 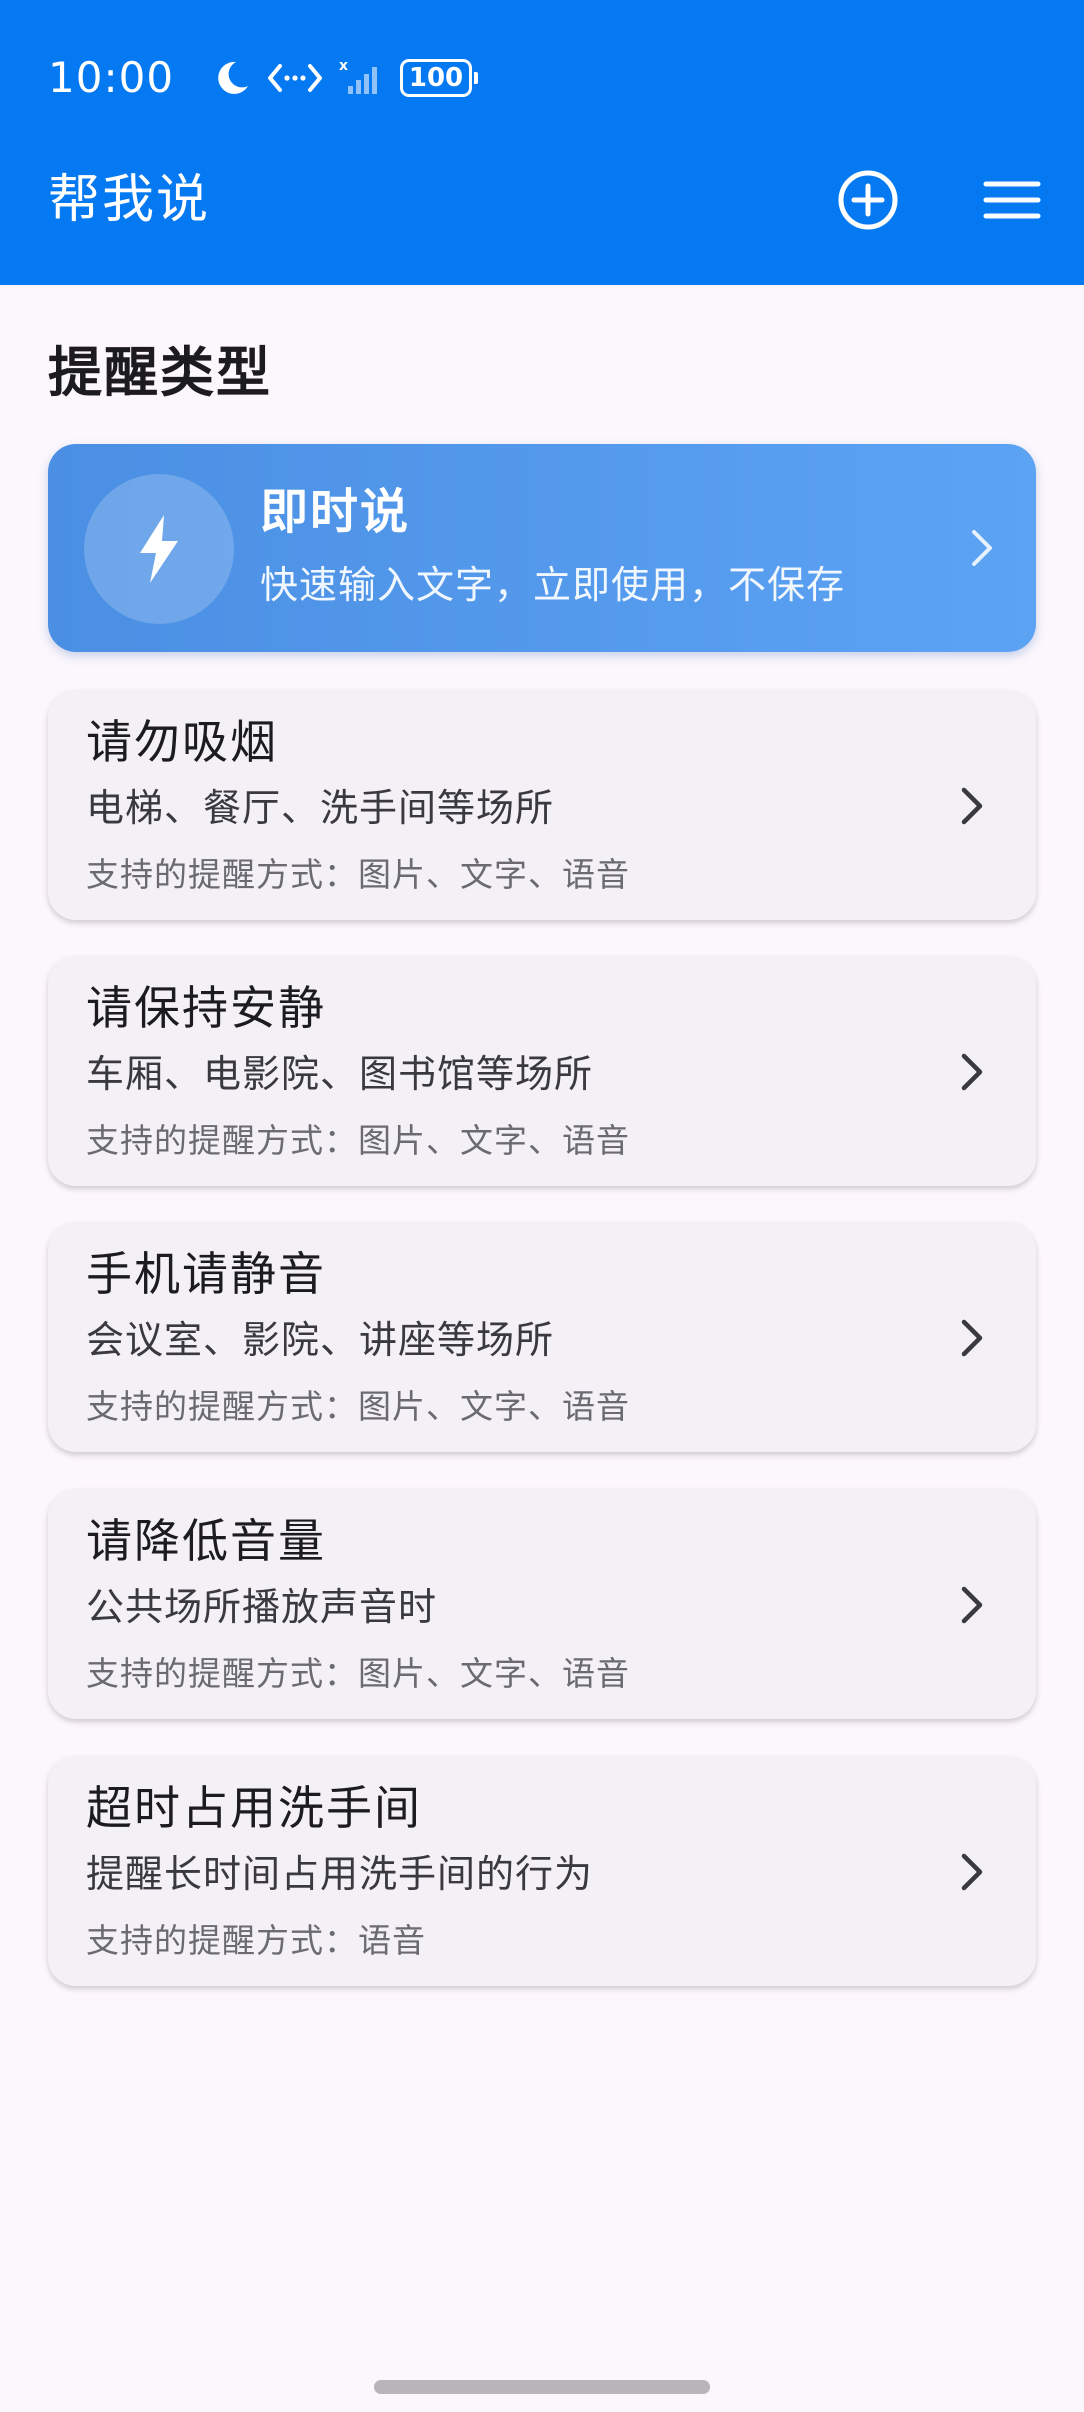 I want to click on home-indicator, so click(x=542, y=2387).